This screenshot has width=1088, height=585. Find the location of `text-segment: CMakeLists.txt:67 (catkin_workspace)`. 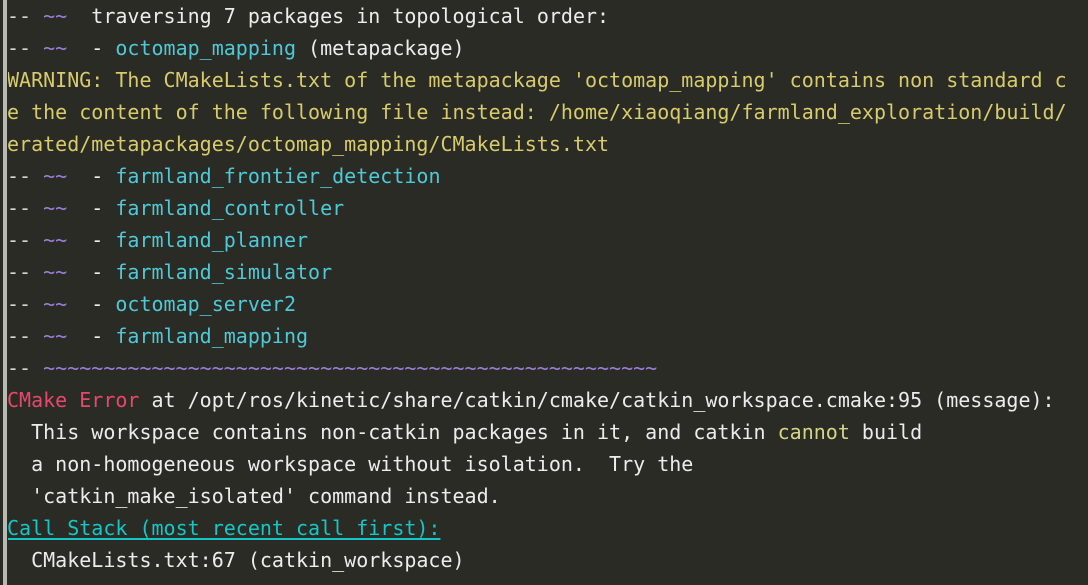

text-segment: CMakeLists.txt:67 (catkin_workspace) is located at coordinates (236, 560).